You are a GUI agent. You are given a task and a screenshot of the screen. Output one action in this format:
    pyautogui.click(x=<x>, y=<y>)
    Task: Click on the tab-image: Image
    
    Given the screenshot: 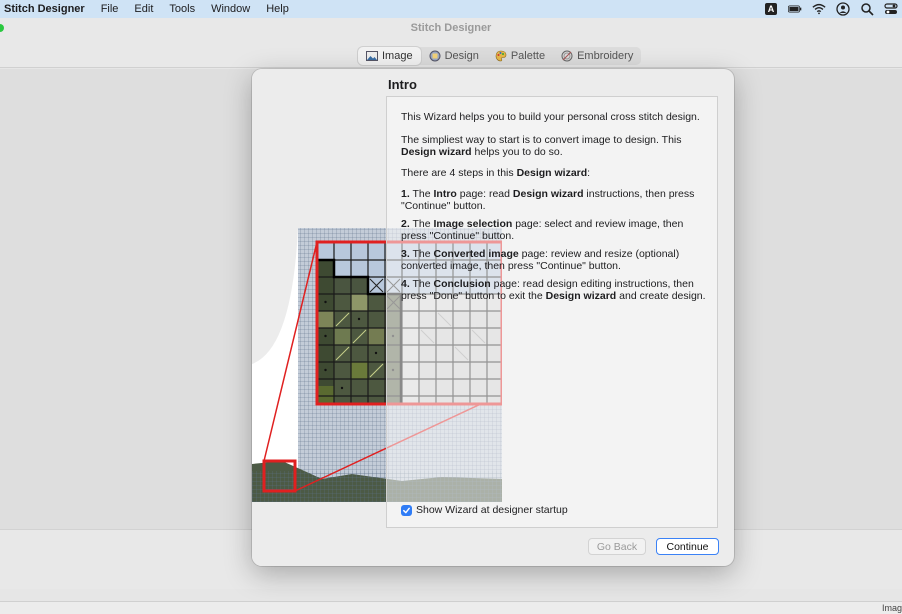 What is the action you would take?
    pyautogui.click(x=389, y=56)
    